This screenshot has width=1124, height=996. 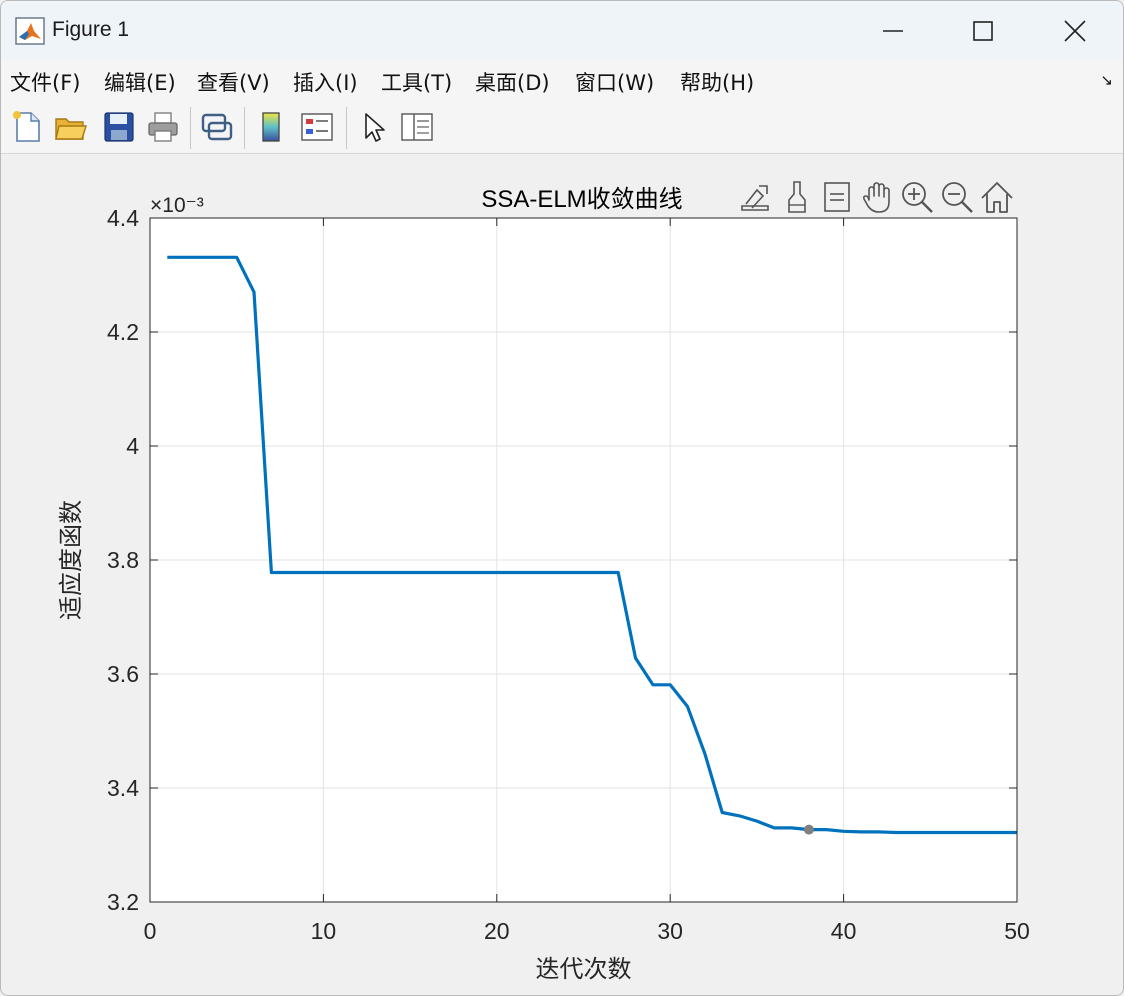 I want to click on menu-desktop: 桌面(D), so click(x=512, y=82).